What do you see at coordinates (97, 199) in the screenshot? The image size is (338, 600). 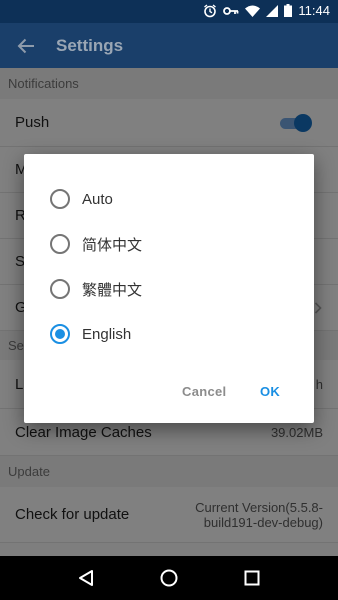 I see `option-label: Auto` at bounding box center [97, 199].